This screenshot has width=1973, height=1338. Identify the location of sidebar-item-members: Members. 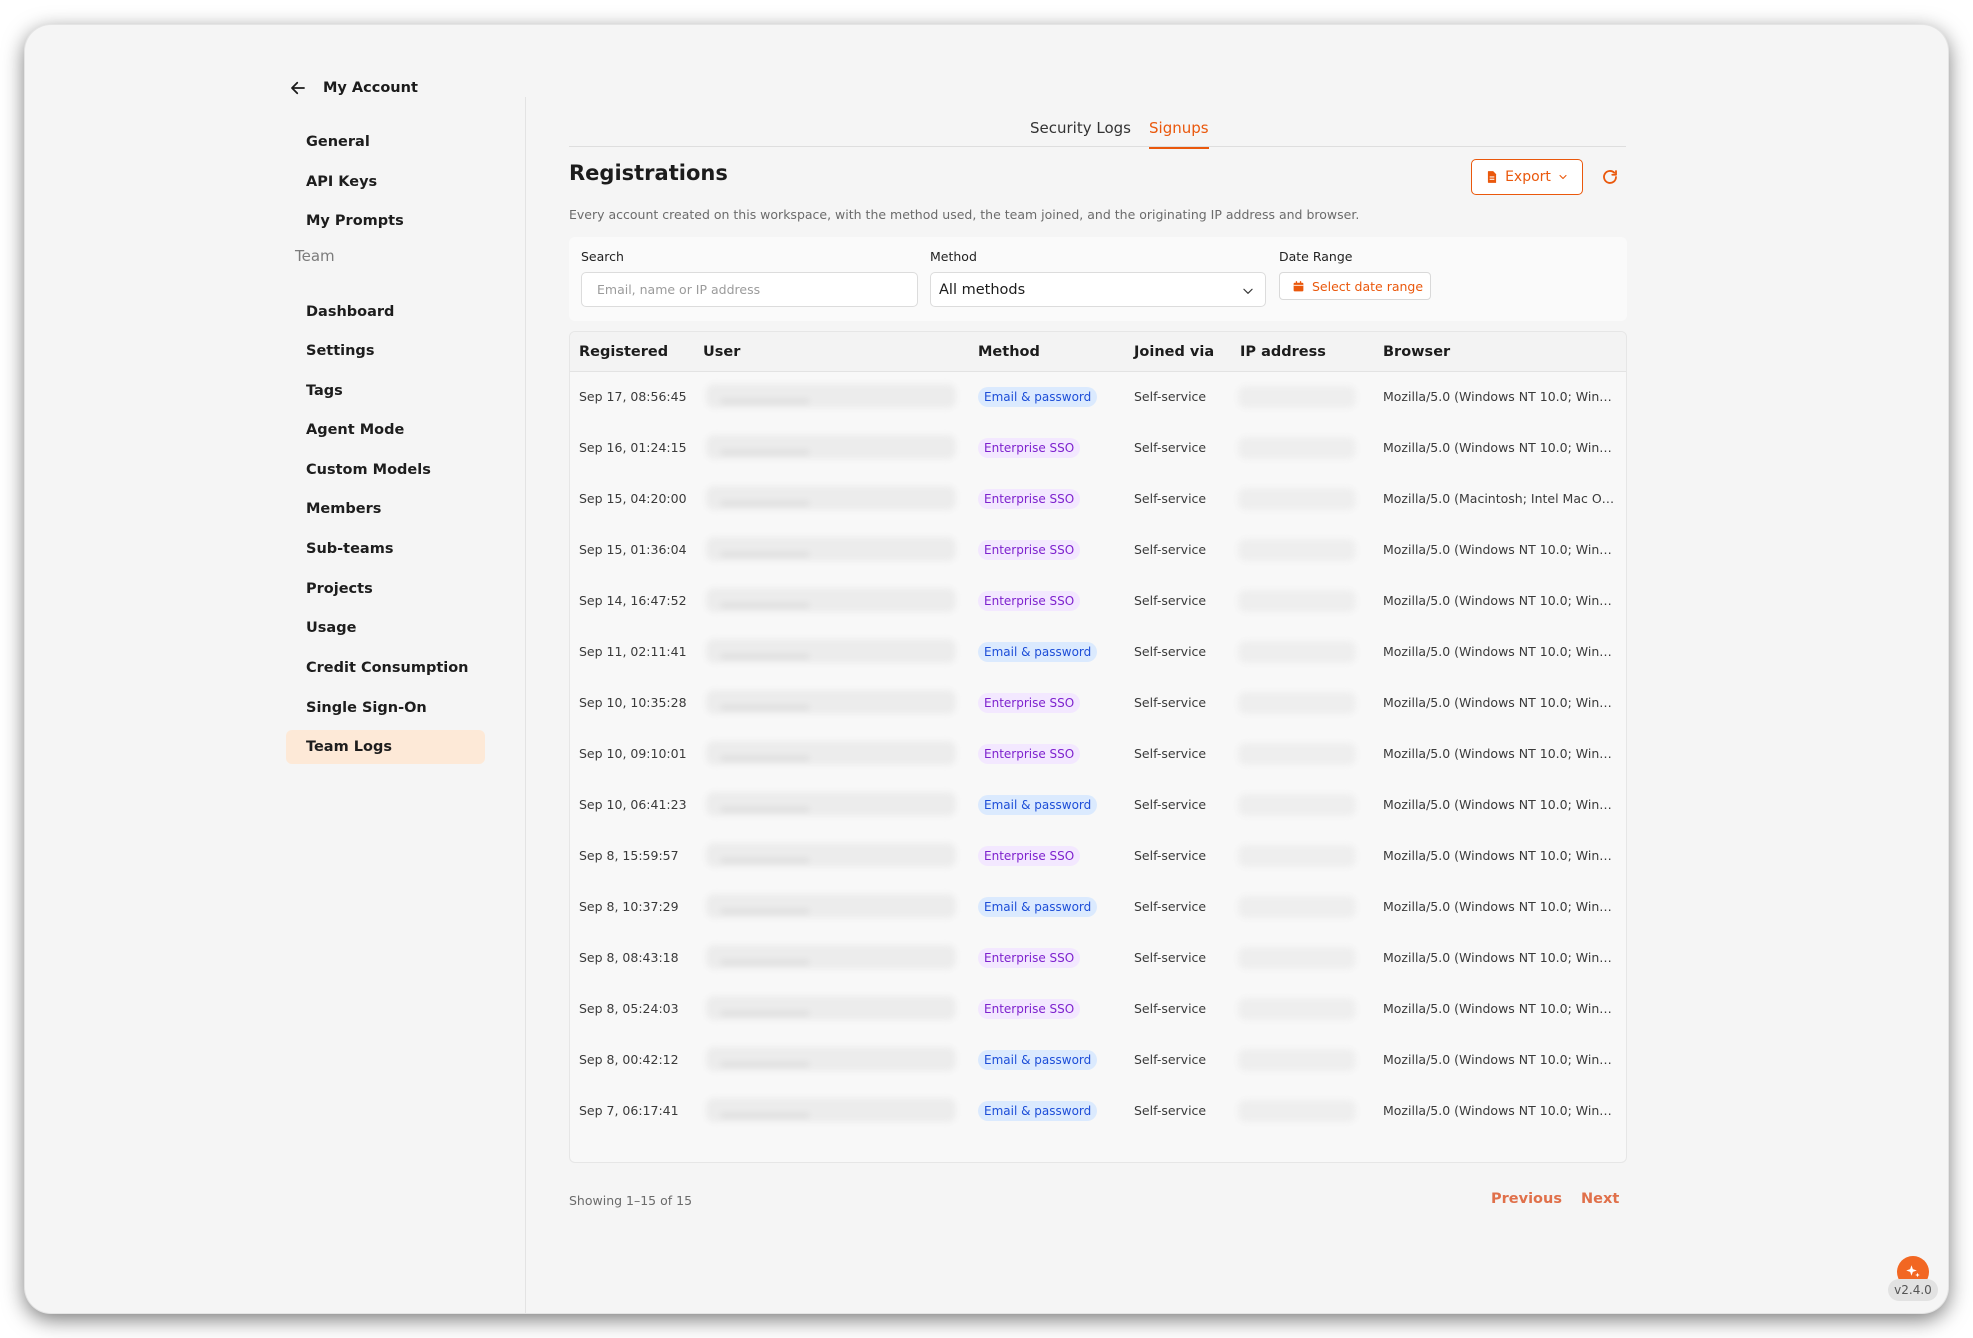
(385, 509).